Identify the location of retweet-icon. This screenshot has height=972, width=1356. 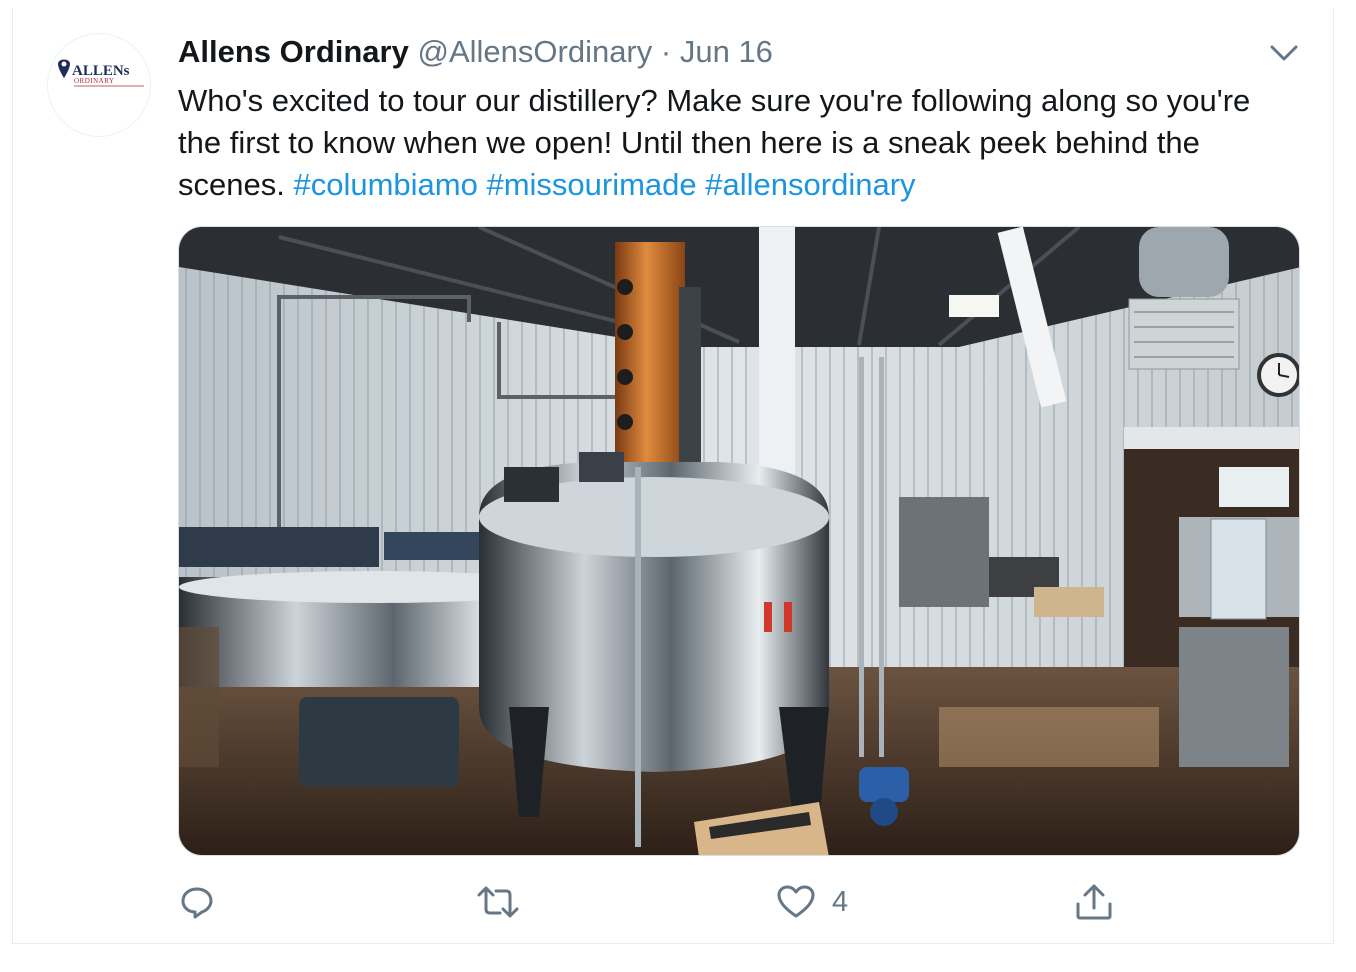
(498, 902).